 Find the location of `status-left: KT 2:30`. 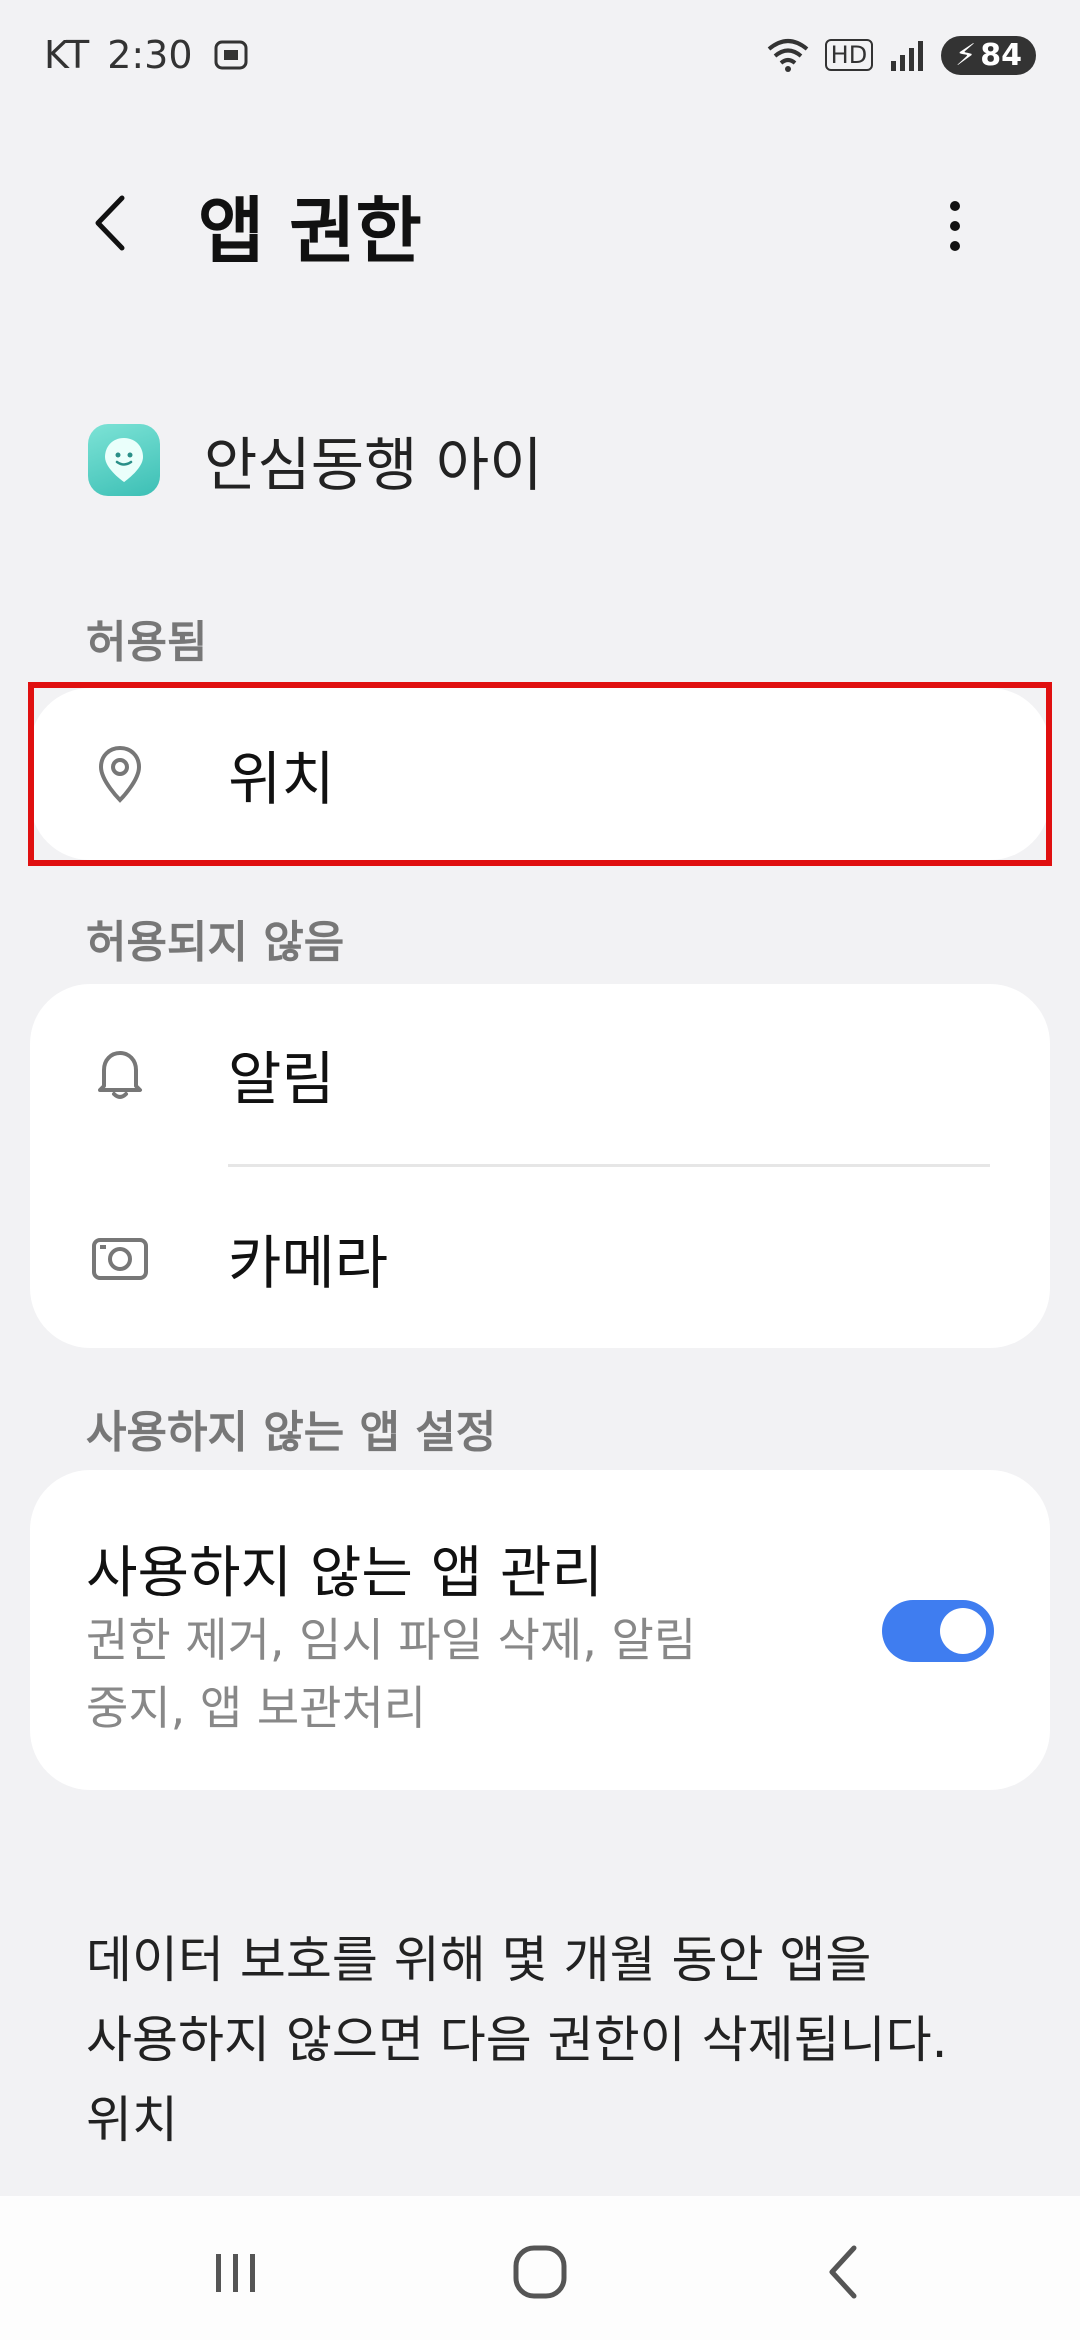

status-left: KT 2:30 is located at coordinates (147, 55).